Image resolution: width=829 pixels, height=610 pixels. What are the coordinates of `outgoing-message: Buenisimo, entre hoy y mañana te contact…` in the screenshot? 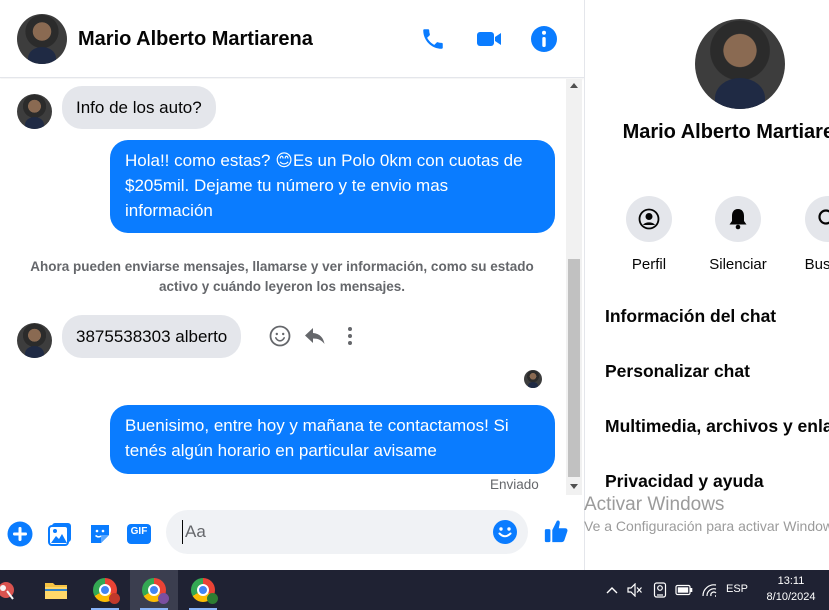 It's located at (332, 439).